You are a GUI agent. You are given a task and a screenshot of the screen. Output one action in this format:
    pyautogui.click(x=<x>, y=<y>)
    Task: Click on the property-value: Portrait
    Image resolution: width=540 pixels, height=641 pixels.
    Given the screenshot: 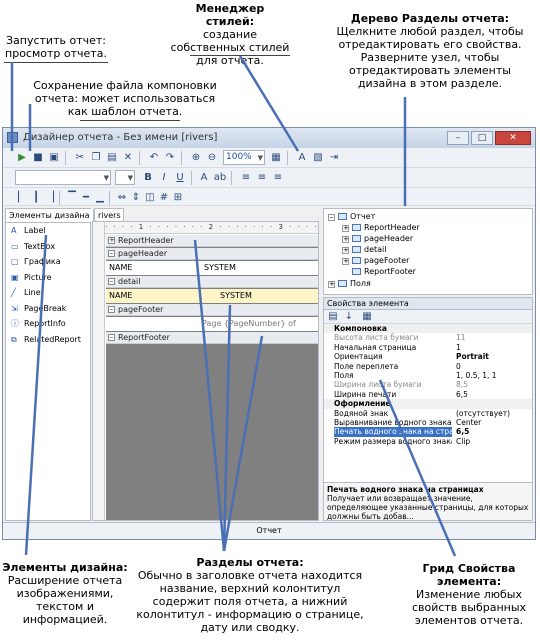 What is the action you would take?
    pyautogui.click(x=472, y=356)
    